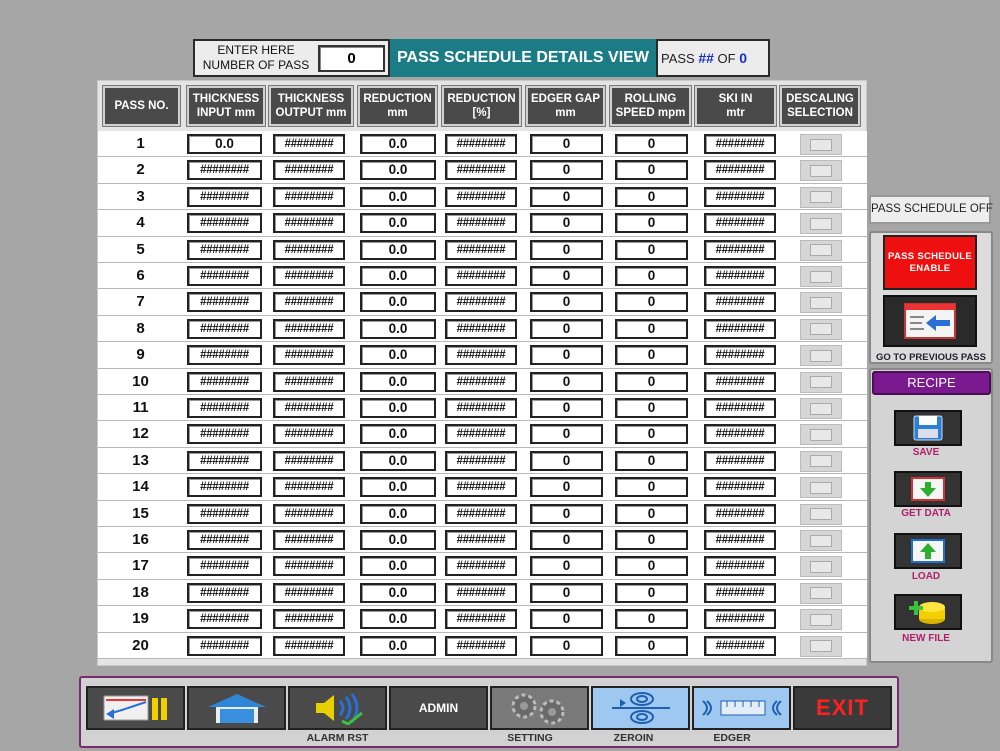  I want to click on zeroin-button, so click(640, 708).